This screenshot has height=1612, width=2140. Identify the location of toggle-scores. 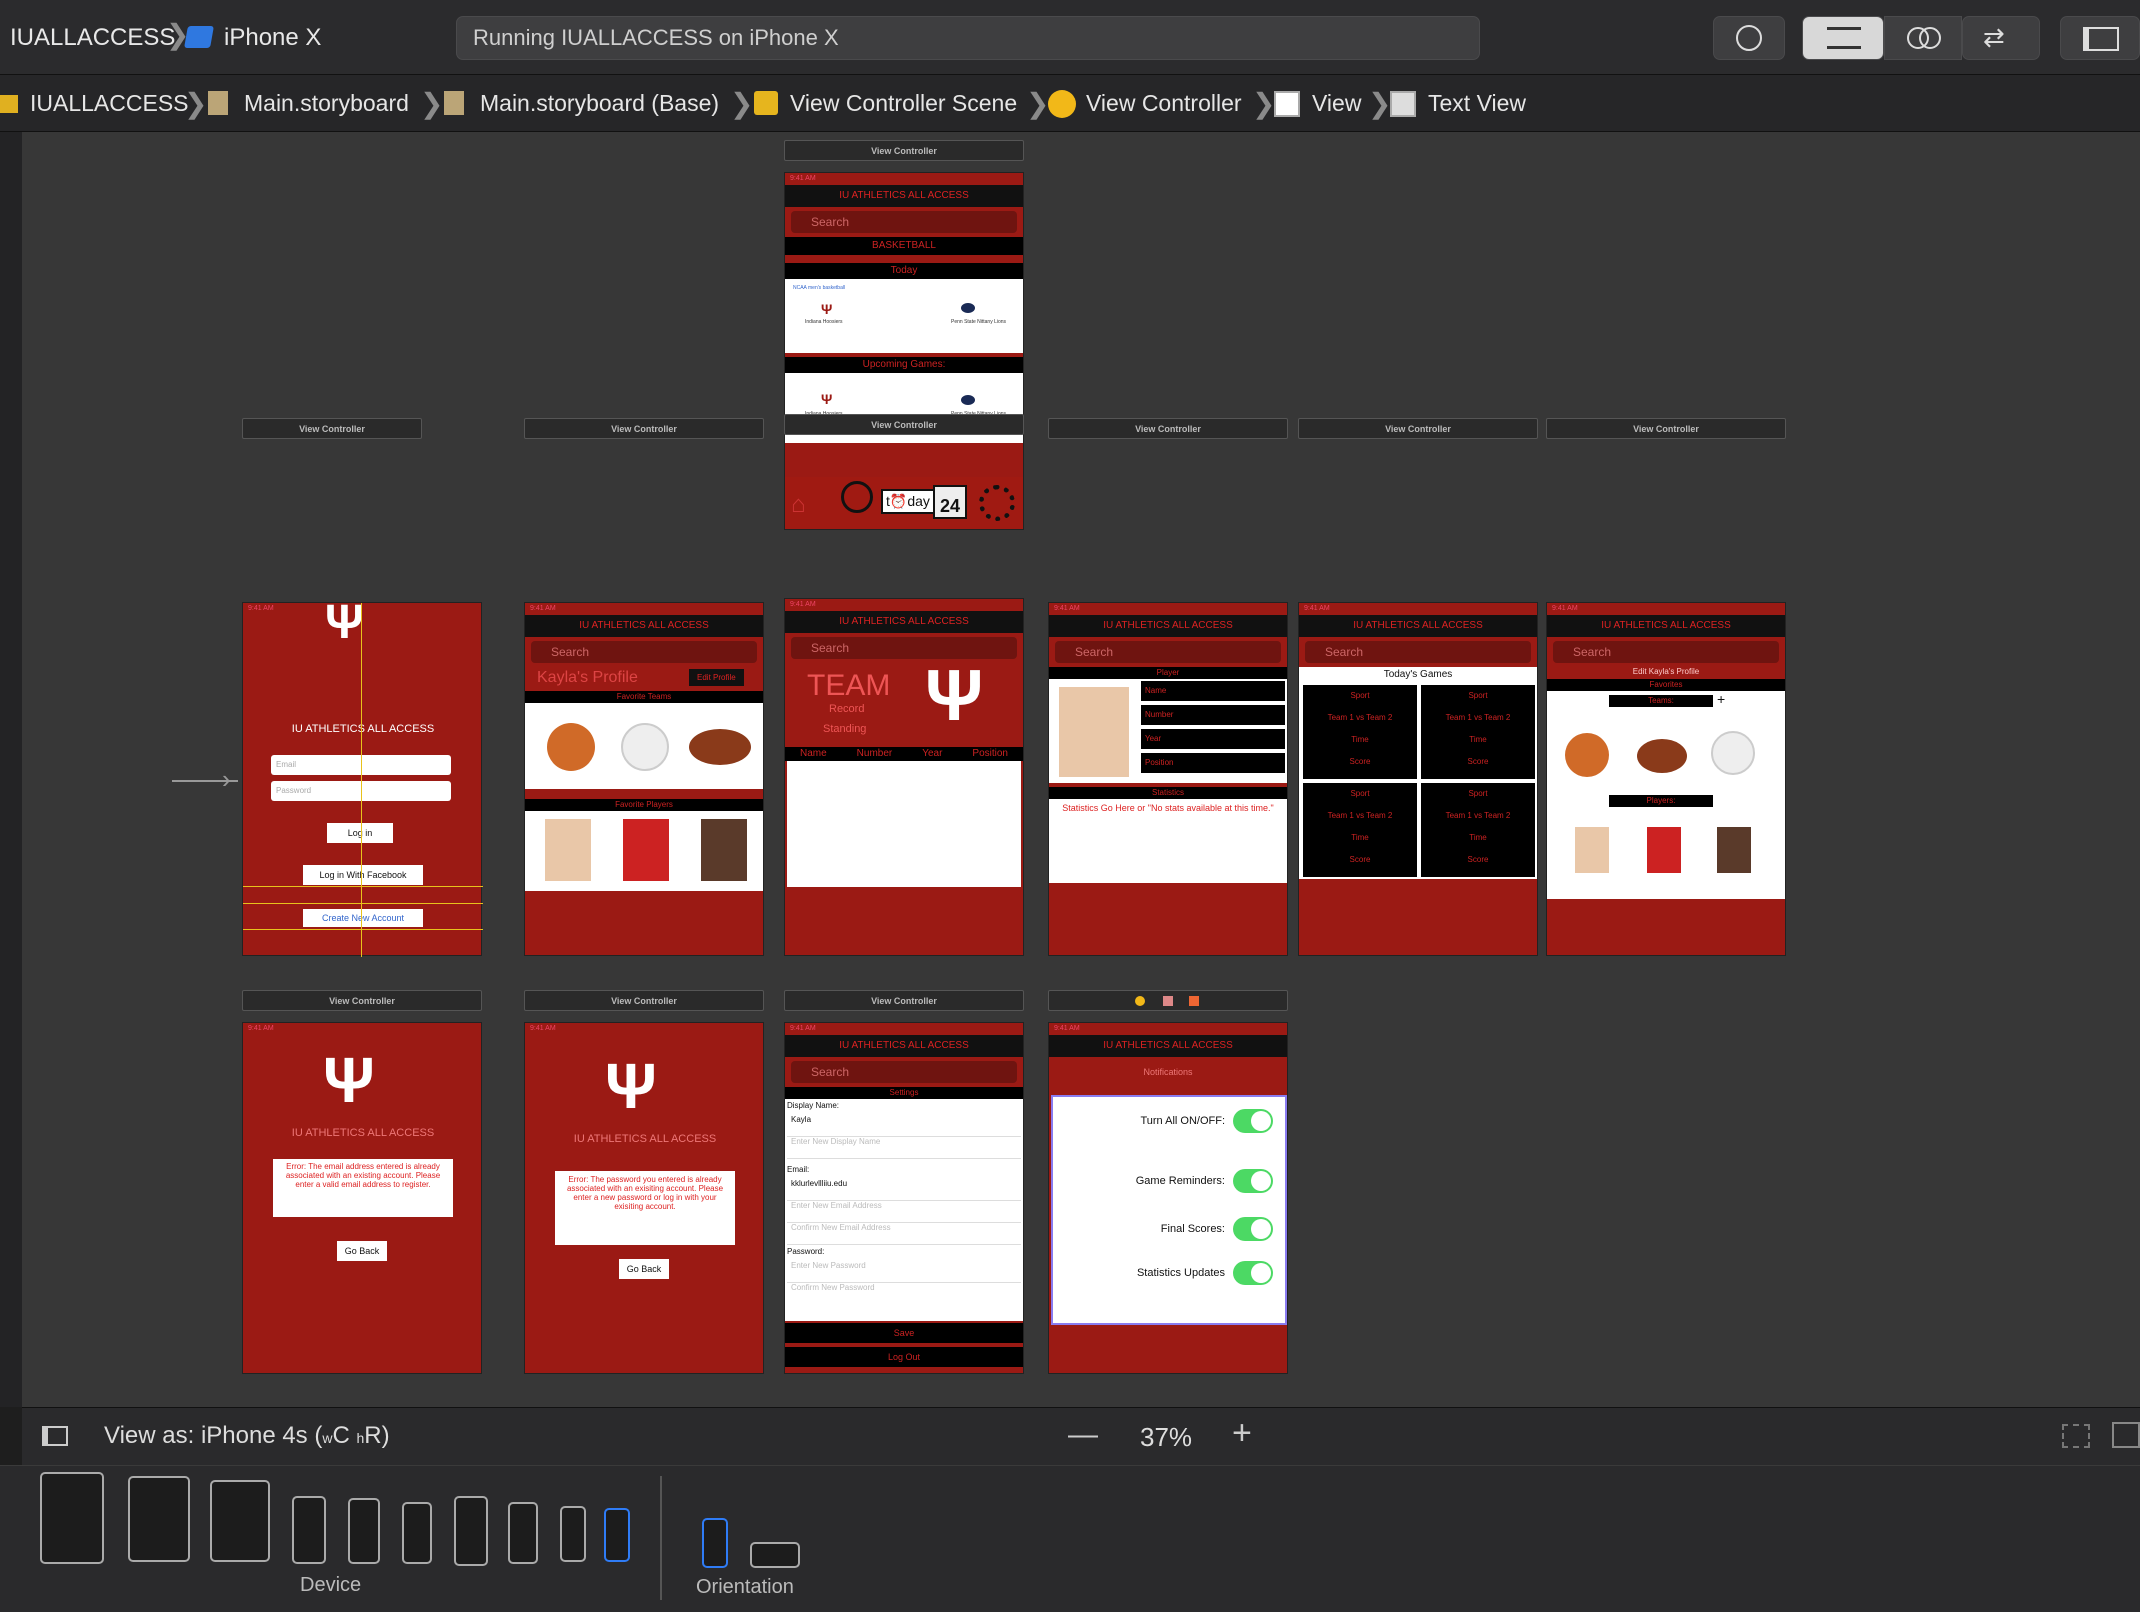
(1253, 1229).